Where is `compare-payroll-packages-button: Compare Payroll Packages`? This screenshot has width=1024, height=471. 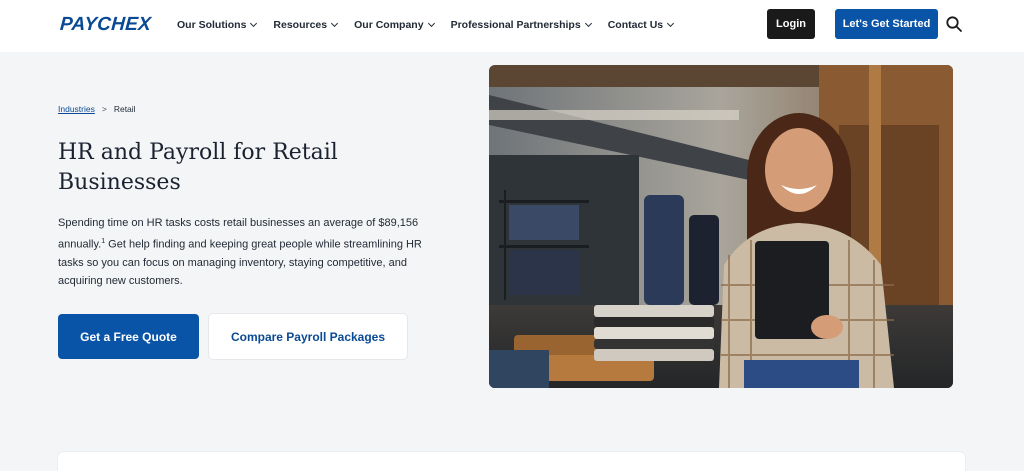 compare-payroll-packages-button: Compare Payroll Packages is located at coordinates (308, 336).